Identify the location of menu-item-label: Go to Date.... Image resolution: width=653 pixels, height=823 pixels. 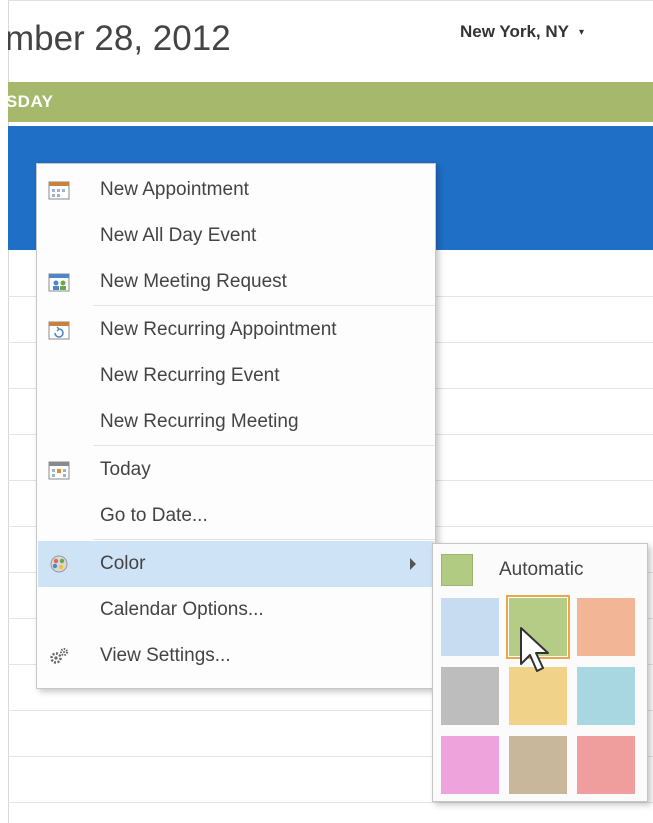
(154, 515).